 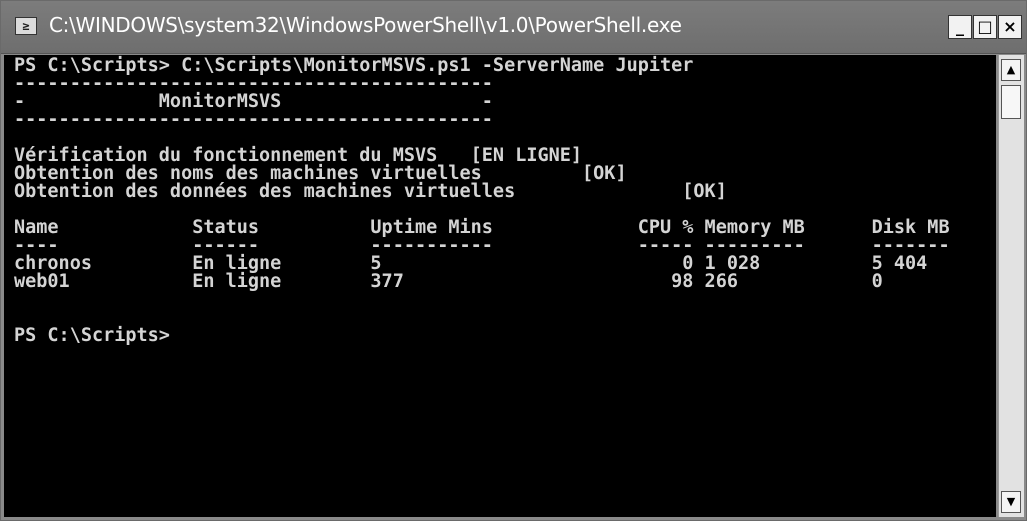 I want to click on table-row: web01 En ligne 377 98 266 0, so click(x=448, y=281).